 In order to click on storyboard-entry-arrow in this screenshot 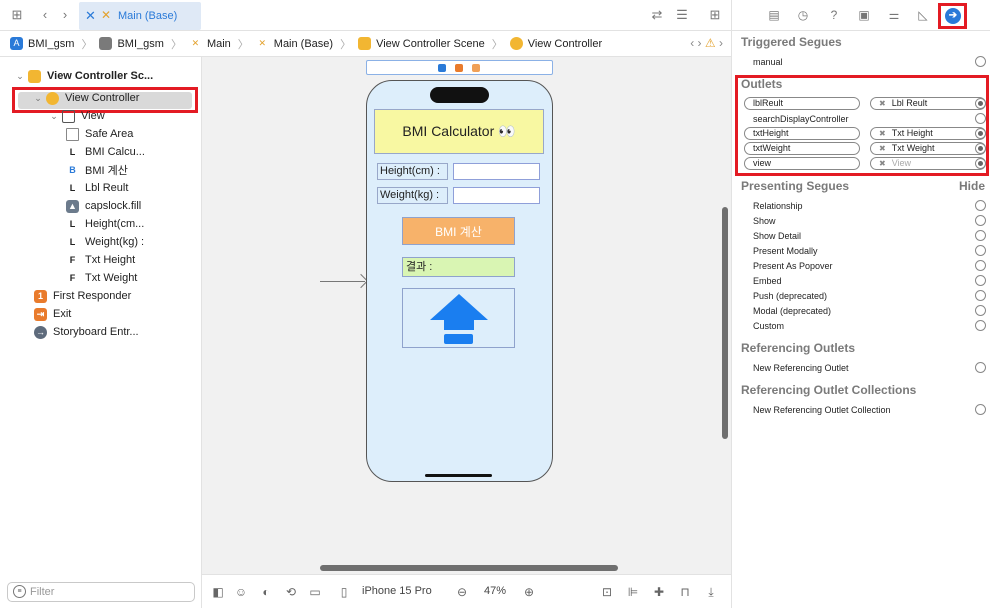, I will do `click(342, 281)`.